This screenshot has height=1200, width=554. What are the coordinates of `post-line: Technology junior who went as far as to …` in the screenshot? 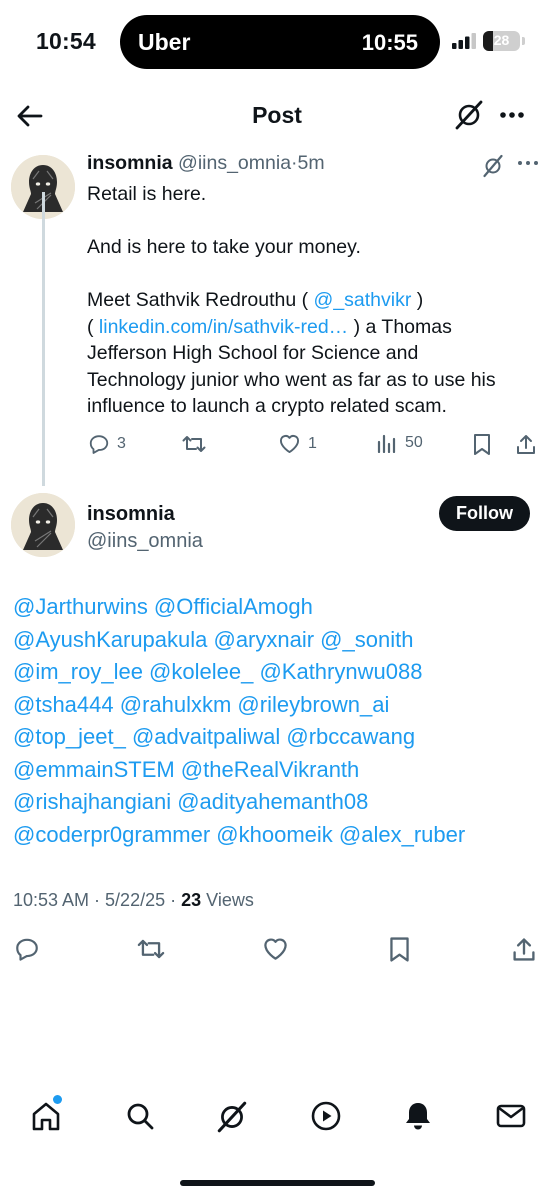 It's located at (291, 379).